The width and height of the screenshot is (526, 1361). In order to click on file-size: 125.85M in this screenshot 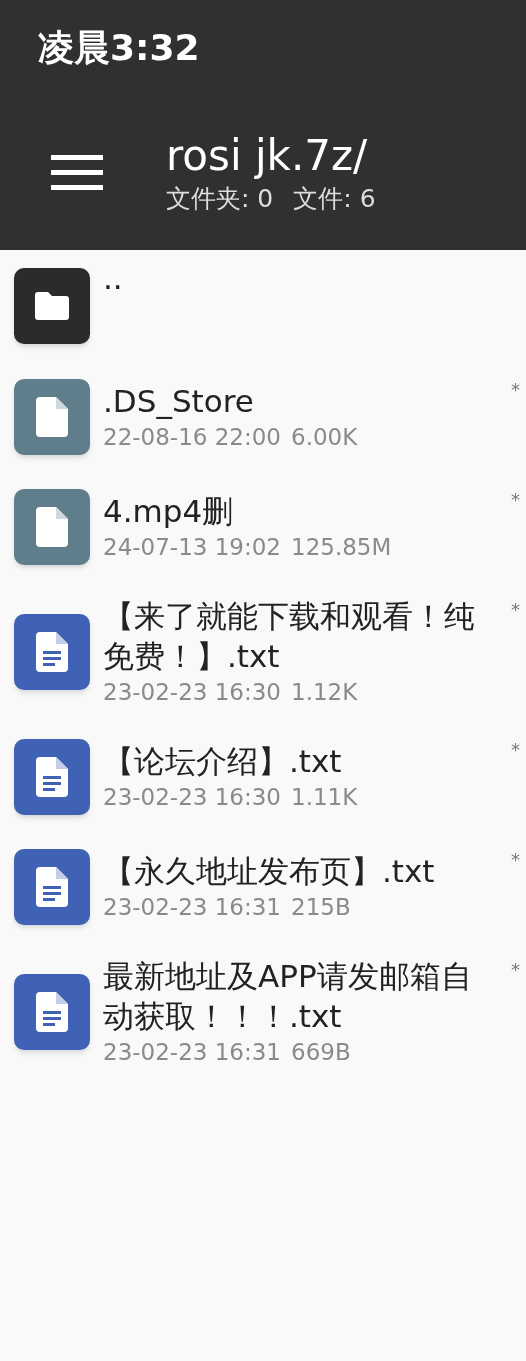, I will do `click(341, 547)`.